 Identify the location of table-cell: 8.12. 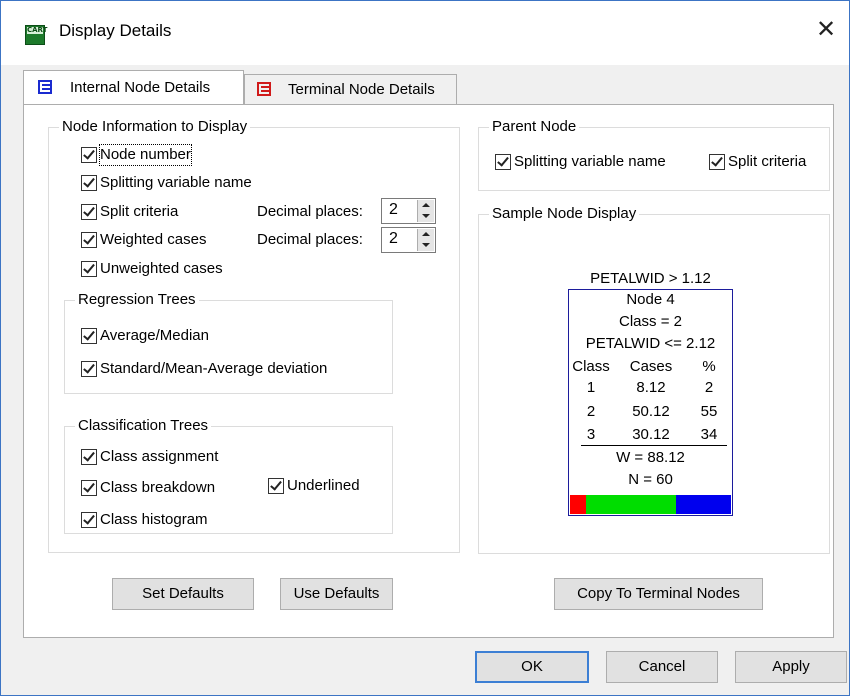
(651, 387).